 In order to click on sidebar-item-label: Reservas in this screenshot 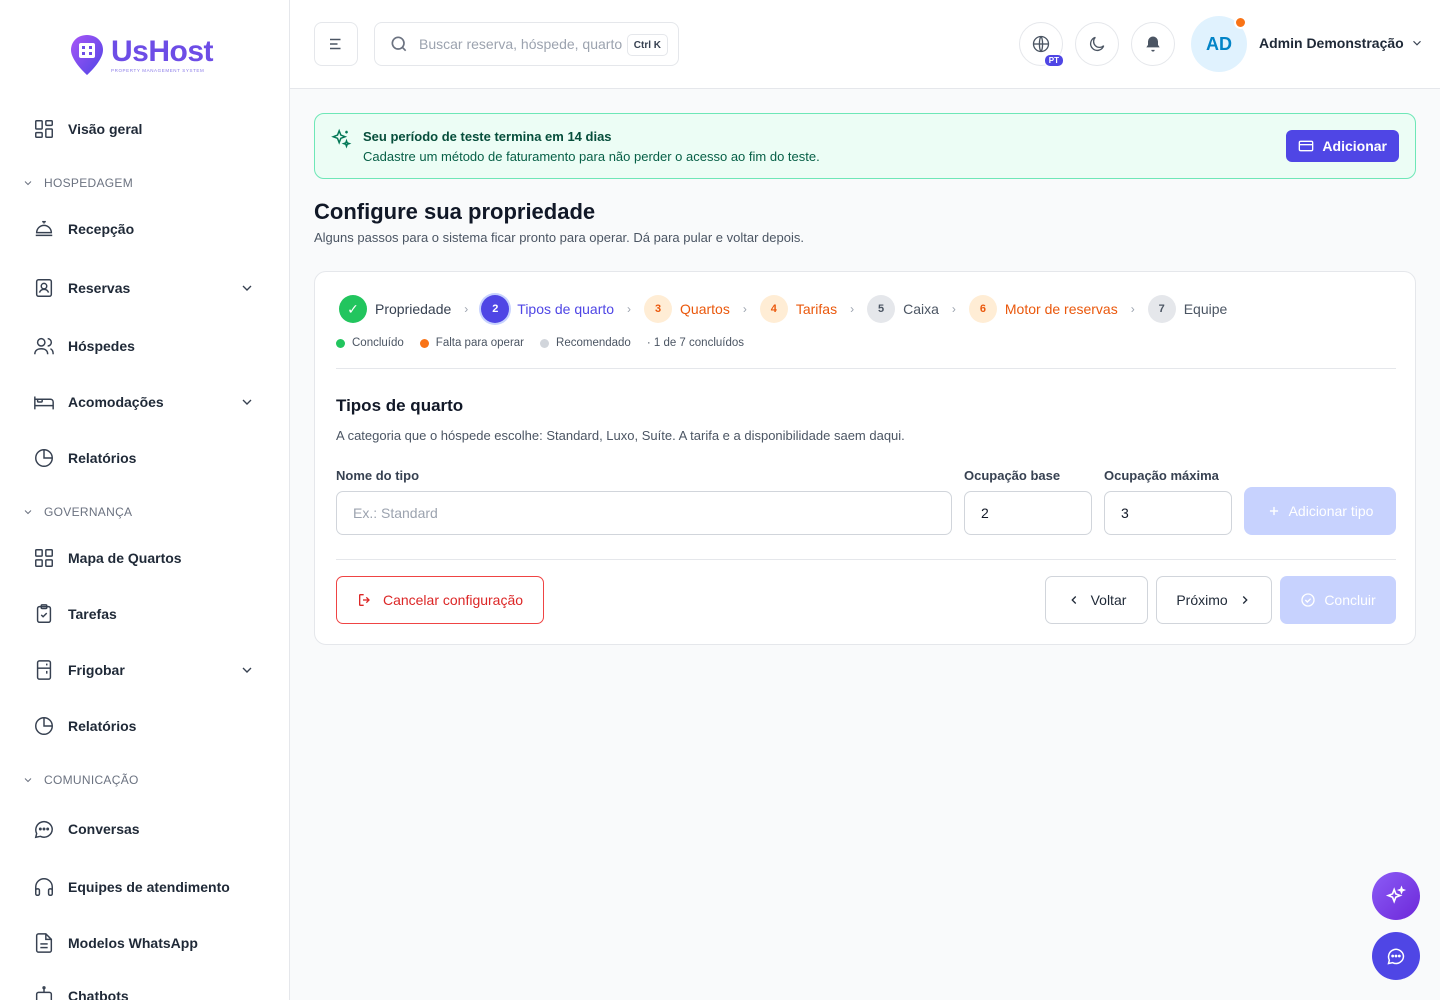, I will do `click(99, 288)`.